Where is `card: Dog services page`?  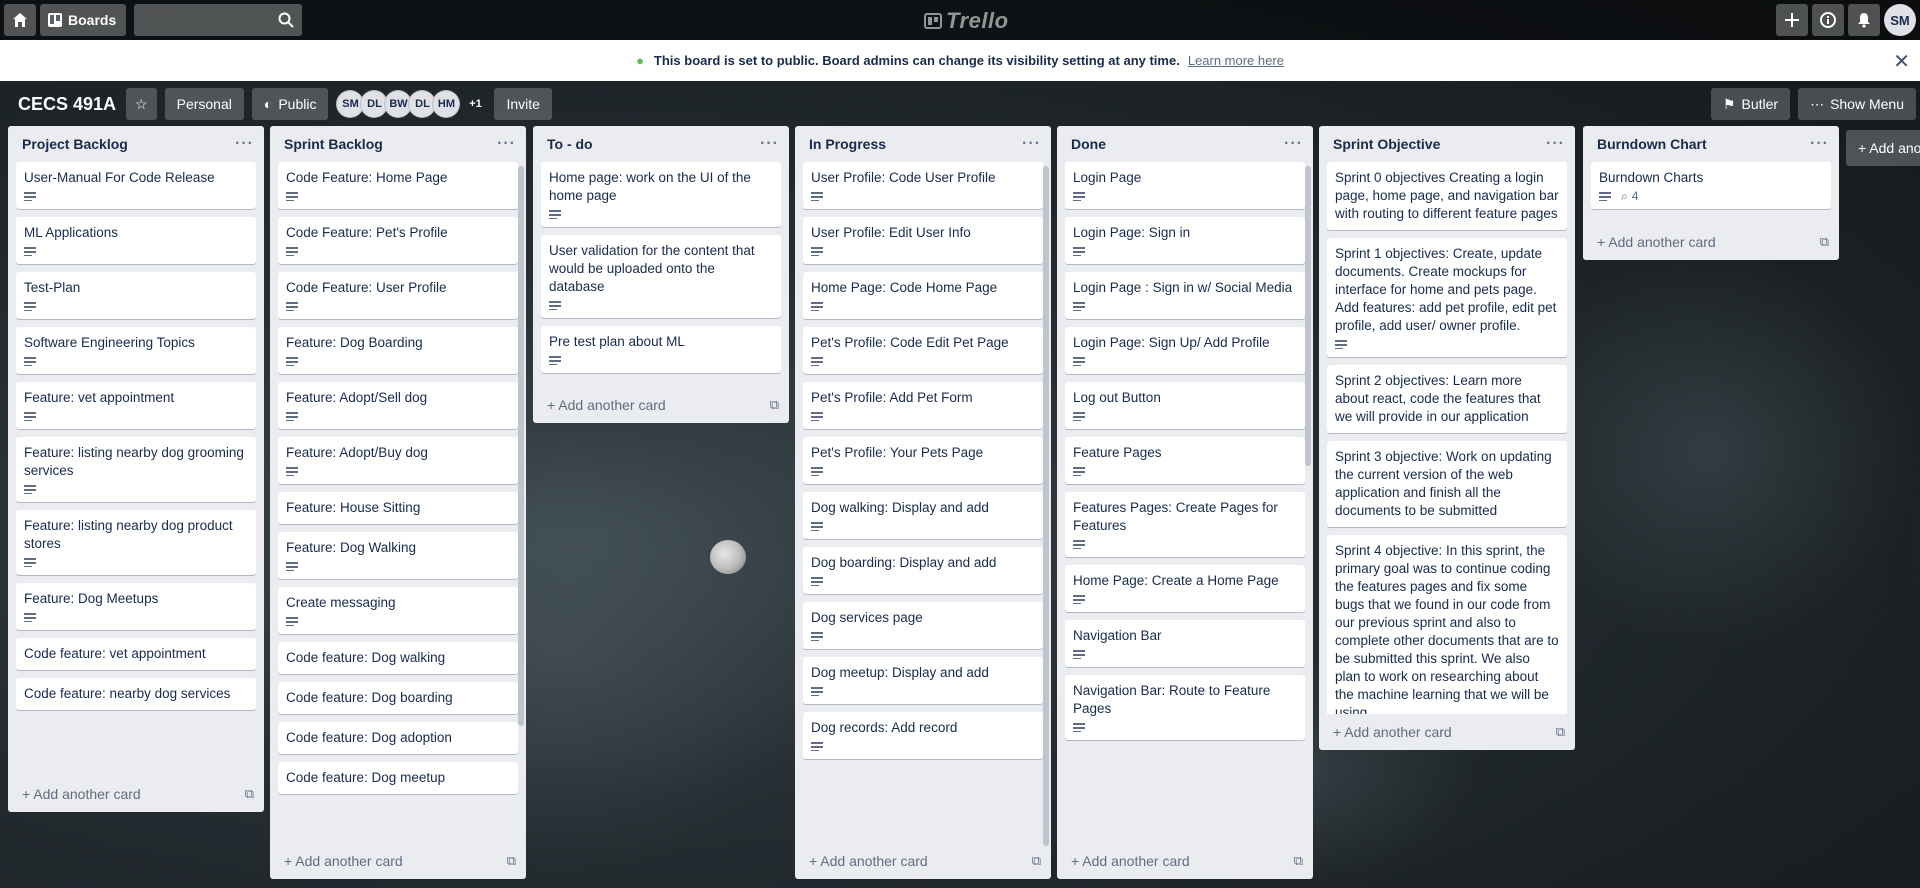
card: Dog services page is located at coordinates (923, 625).